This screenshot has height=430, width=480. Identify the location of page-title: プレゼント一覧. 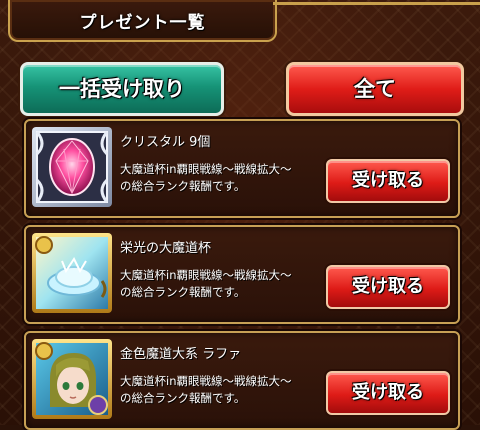
(142, 23).